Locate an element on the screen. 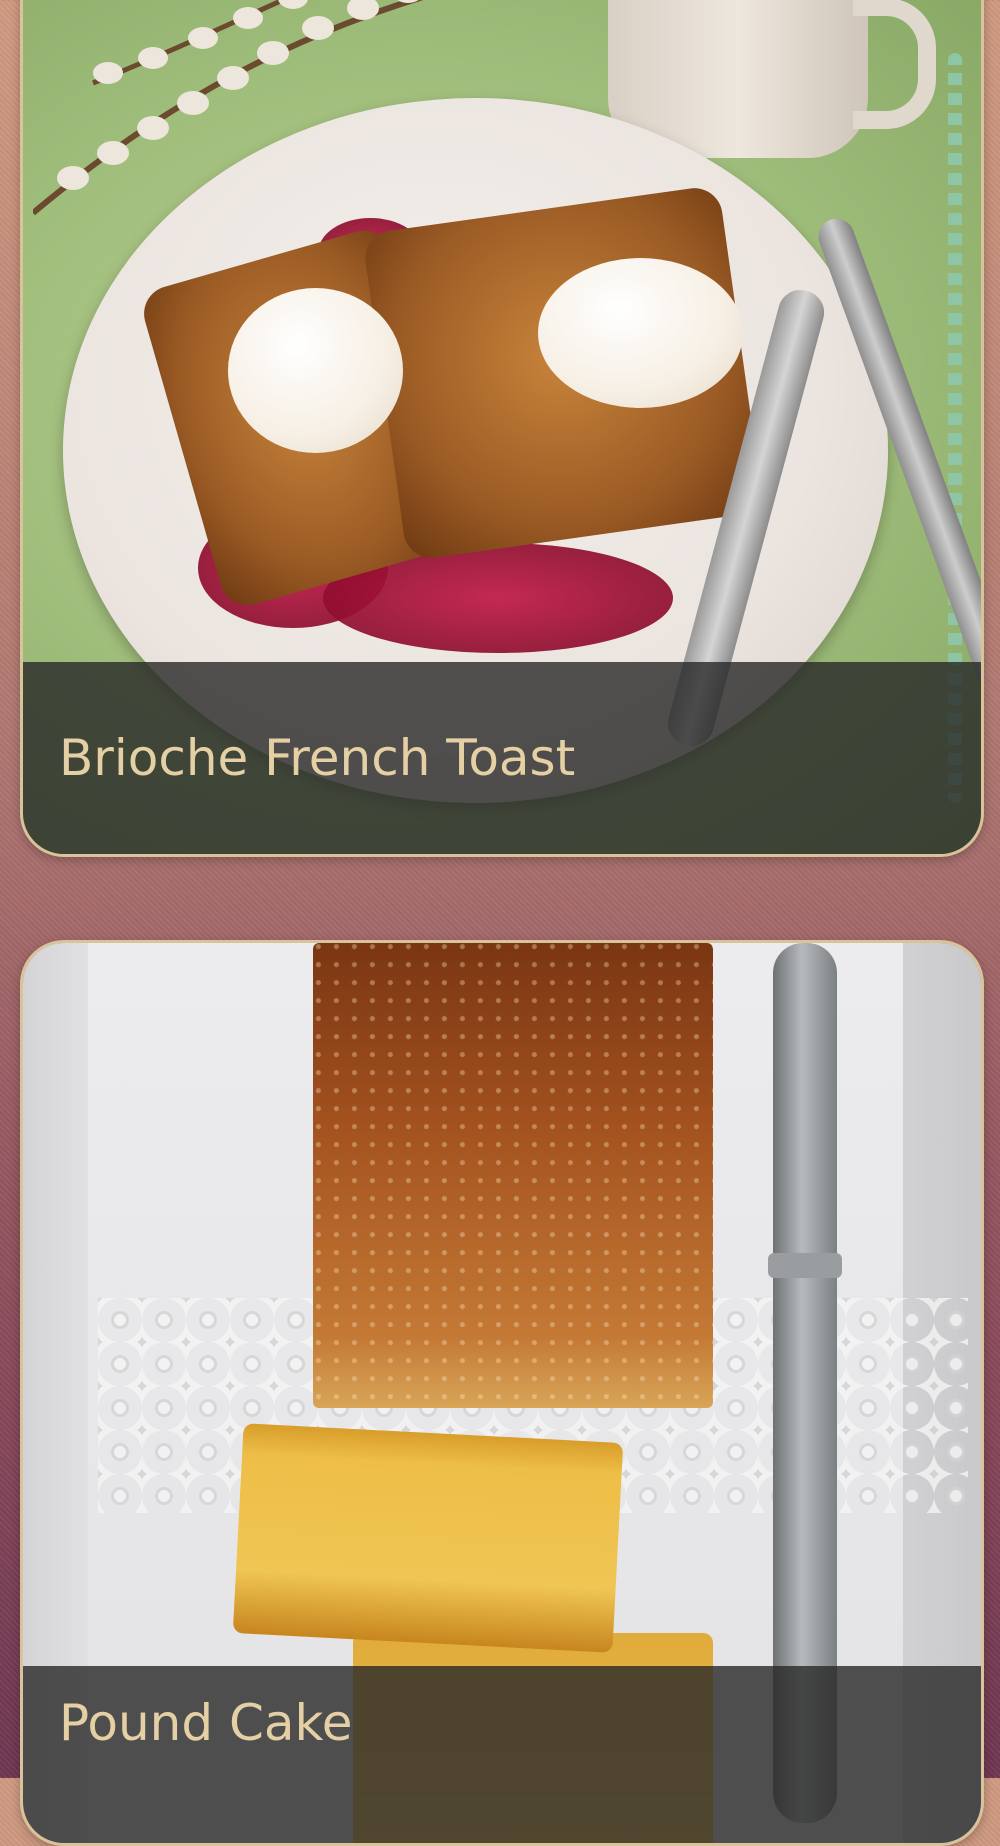 Image resolution: width=1000 pixels, height=1846 pixels. recipe-title: Brioche French Toast is located at coordinates (317, 758).